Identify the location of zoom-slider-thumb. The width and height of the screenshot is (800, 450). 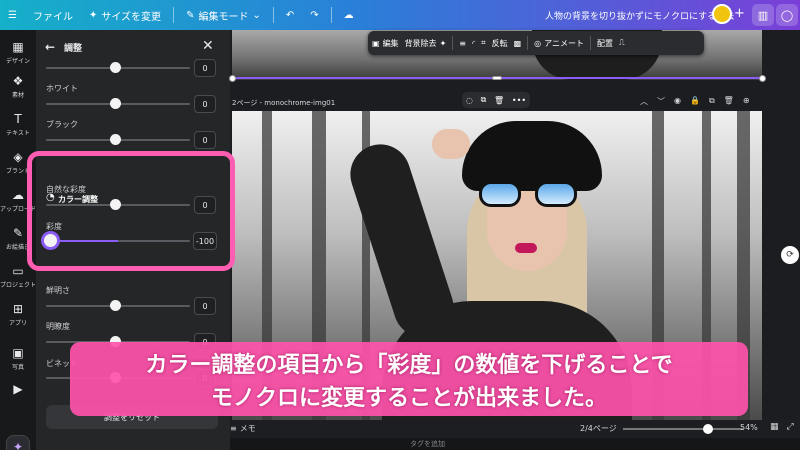
(707, 429).